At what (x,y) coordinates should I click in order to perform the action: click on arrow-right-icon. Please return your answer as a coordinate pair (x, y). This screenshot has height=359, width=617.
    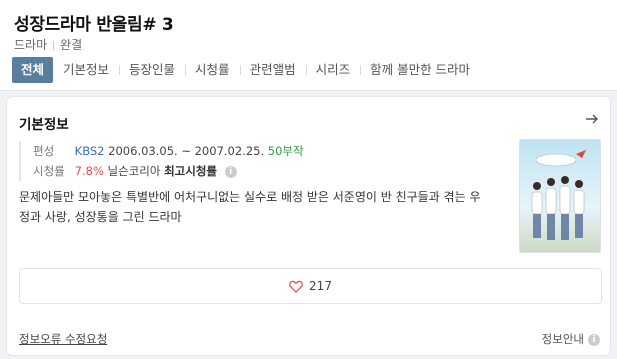
    Looking at the image, I should click on (592, 119).